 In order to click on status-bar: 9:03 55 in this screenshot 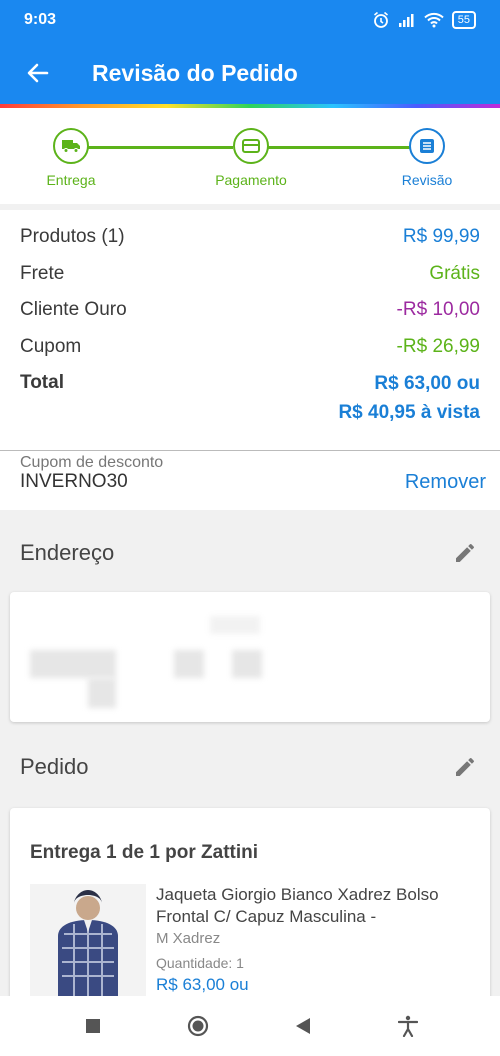, I will do `click(250, 20)`.